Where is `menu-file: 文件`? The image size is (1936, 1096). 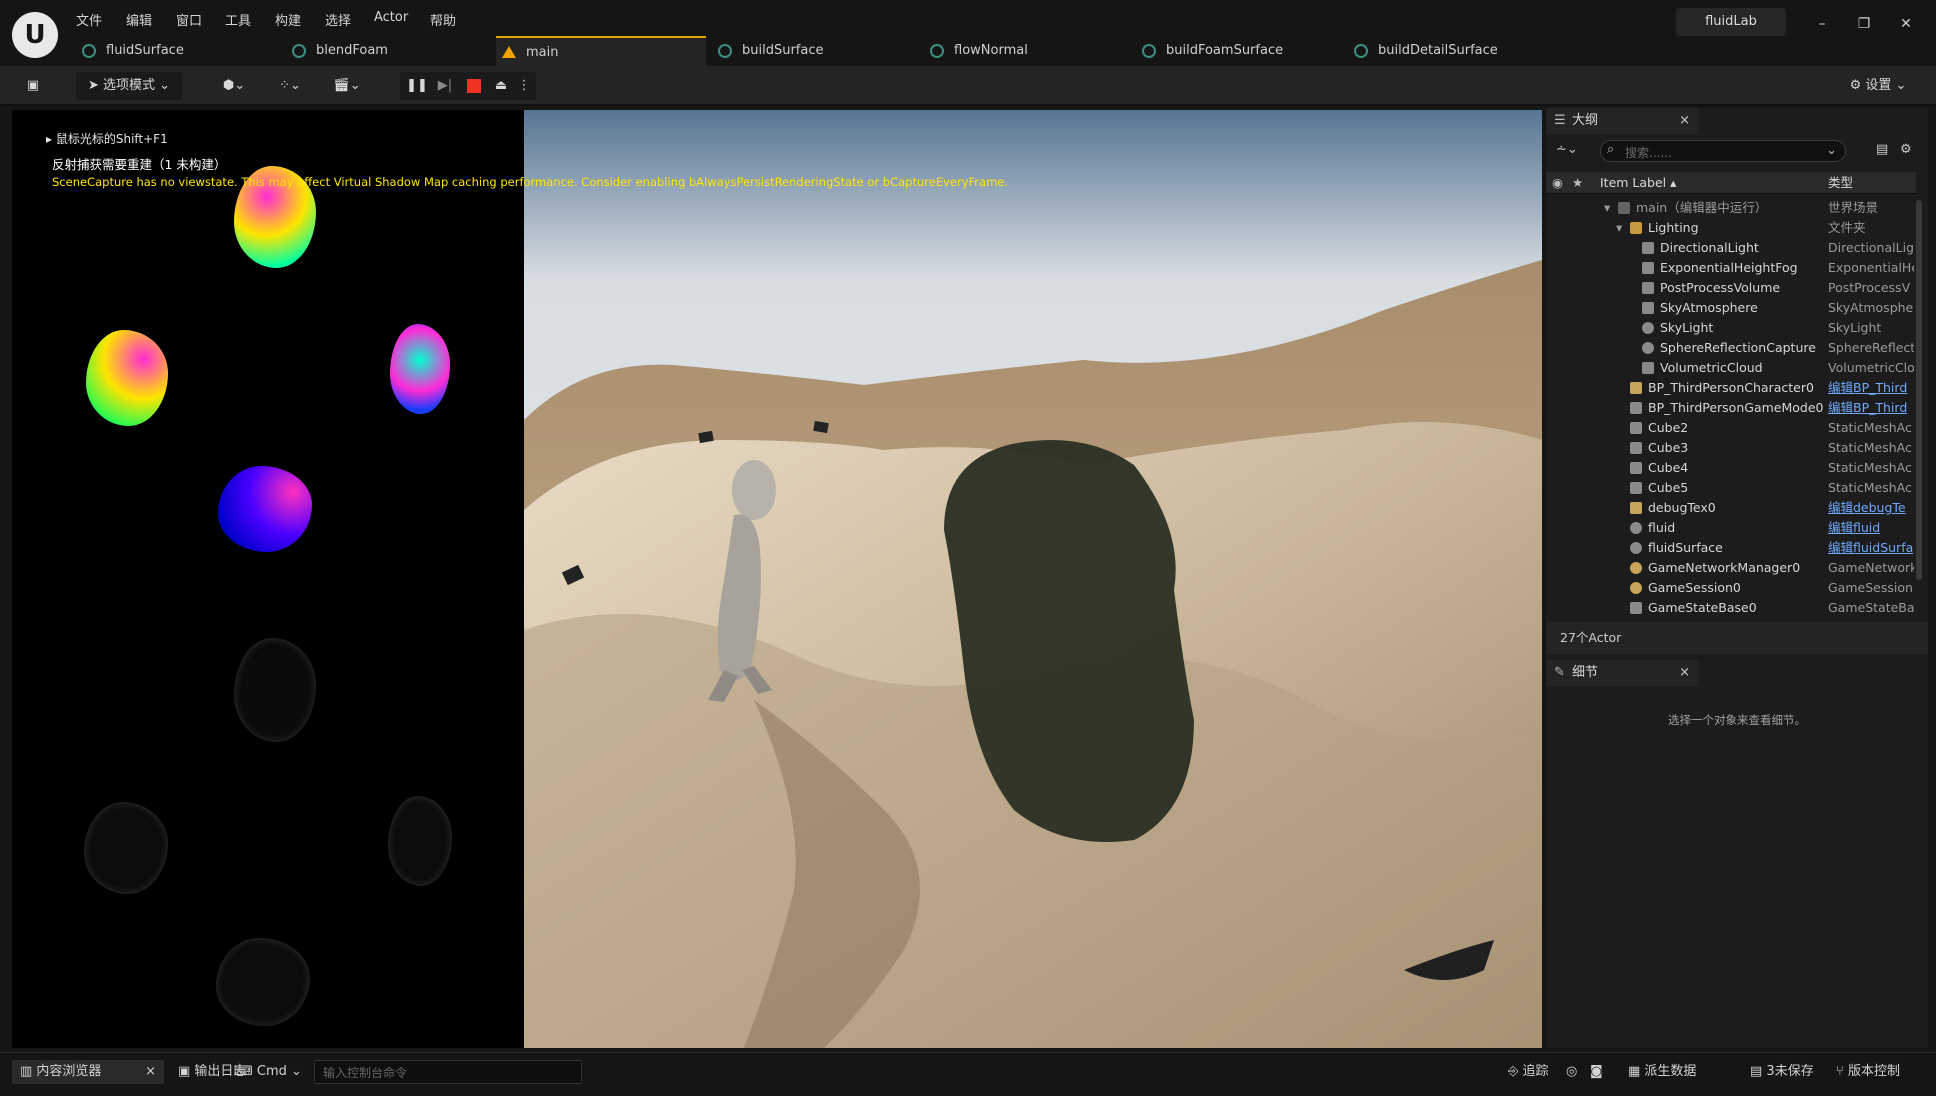
menu-file: 文件 is located at coordinates (89, 20).